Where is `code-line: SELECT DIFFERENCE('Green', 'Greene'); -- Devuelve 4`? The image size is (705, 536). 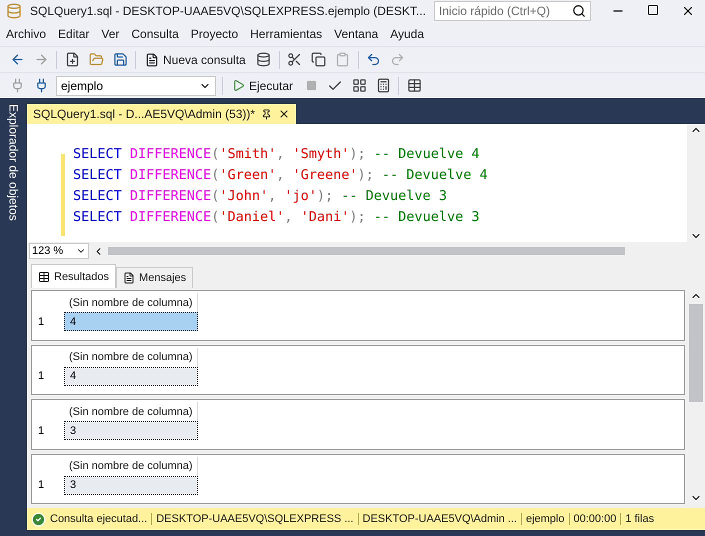 code-line: SELECT DIFFERENCE('Green', 'Greene'); -- Devuelve 4 is located at coordinates (280, 175).